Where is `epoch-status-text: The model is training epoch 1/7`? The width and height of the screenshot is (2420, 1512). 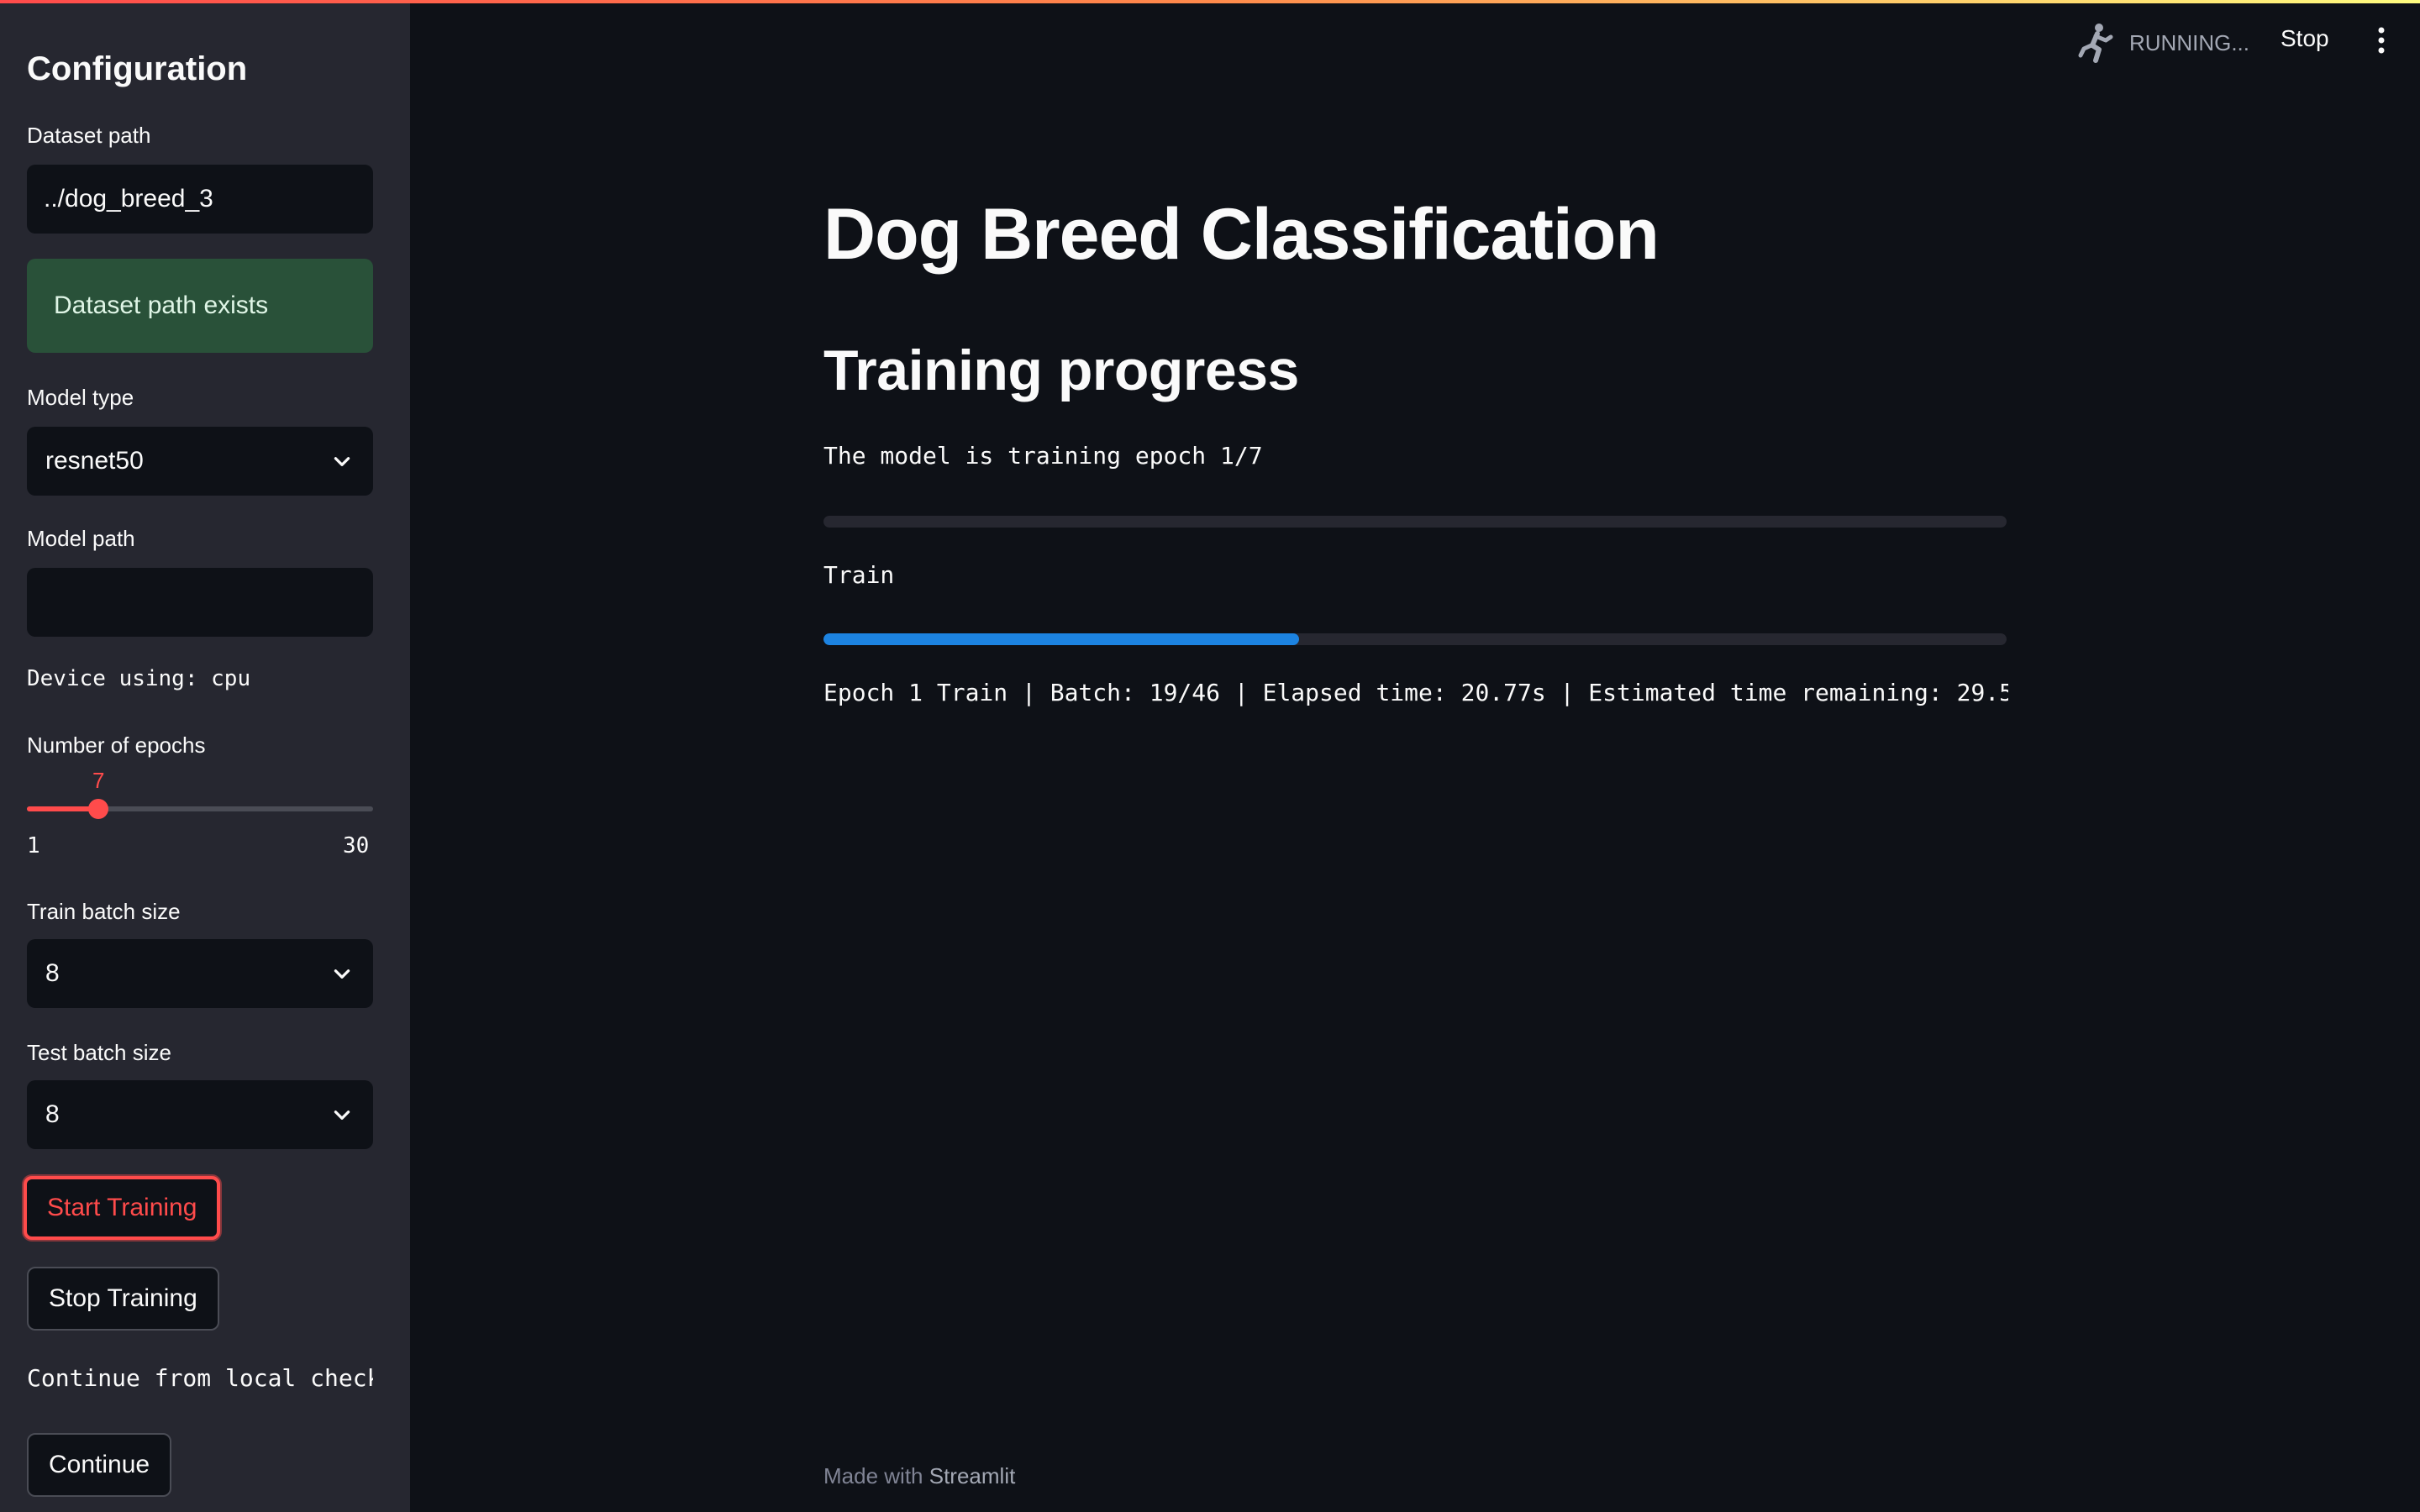 epoch-status-text: The model is training epoch 1/7 is located at coordinates (1043, 456).